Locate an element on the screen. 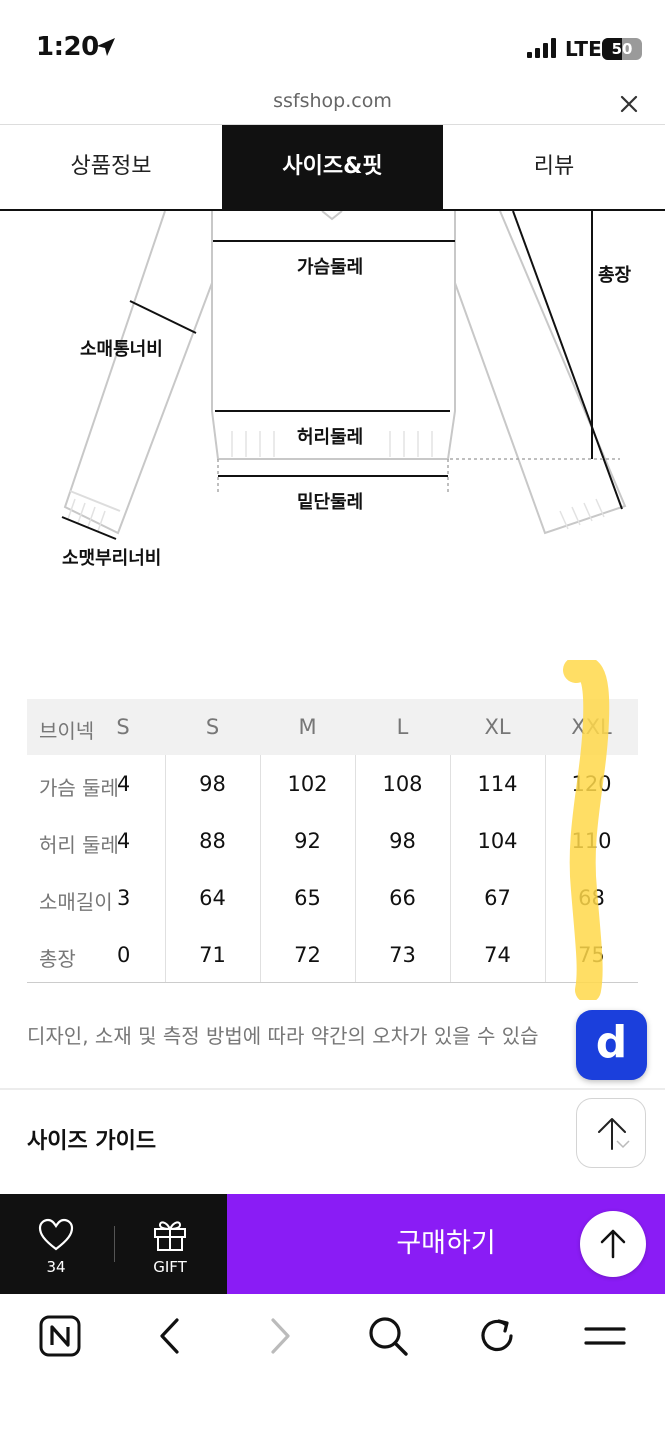 This screenshot has width=665, height=1440. row-label: 가슴 둘레 is located at coordinates (79, 788).